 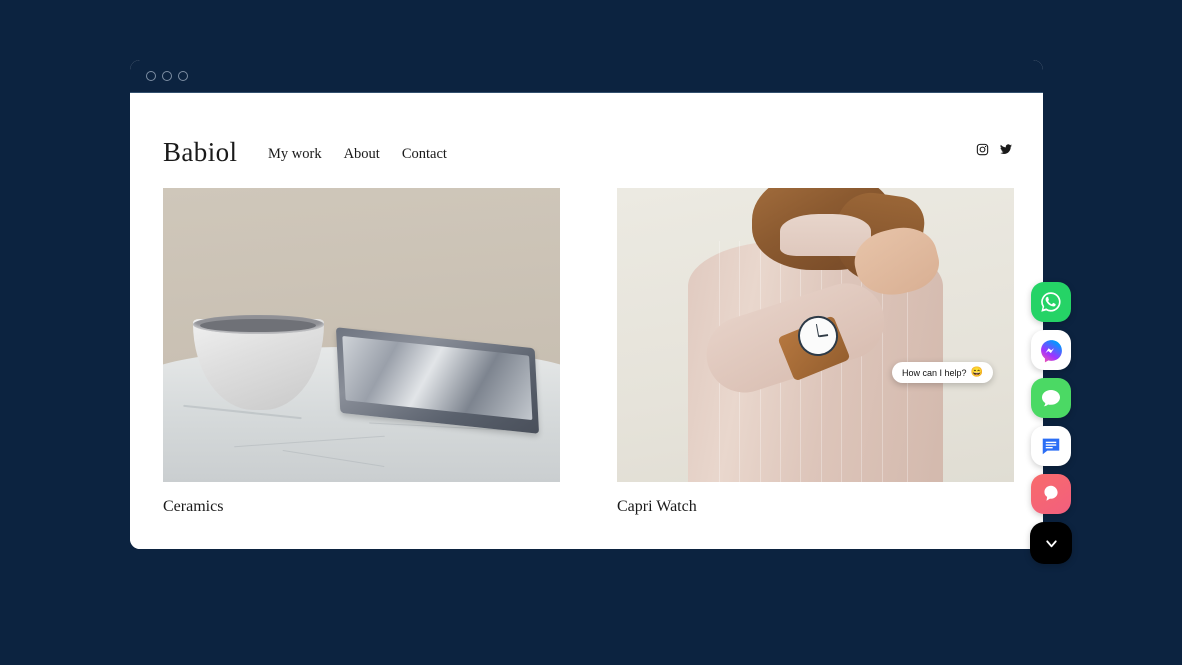 I want to click on chat-tooltip: How can I help? 😄, so click(x=942, y=372).